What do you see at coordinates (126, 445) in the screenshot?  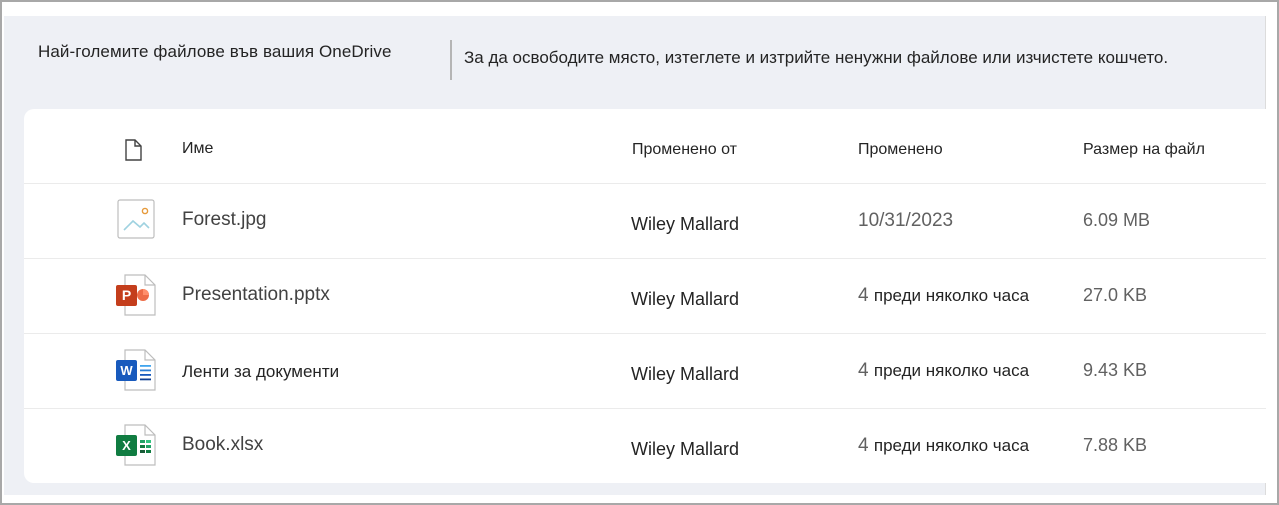 I see `excel-glyph: X` at bounding box center [126, 445].